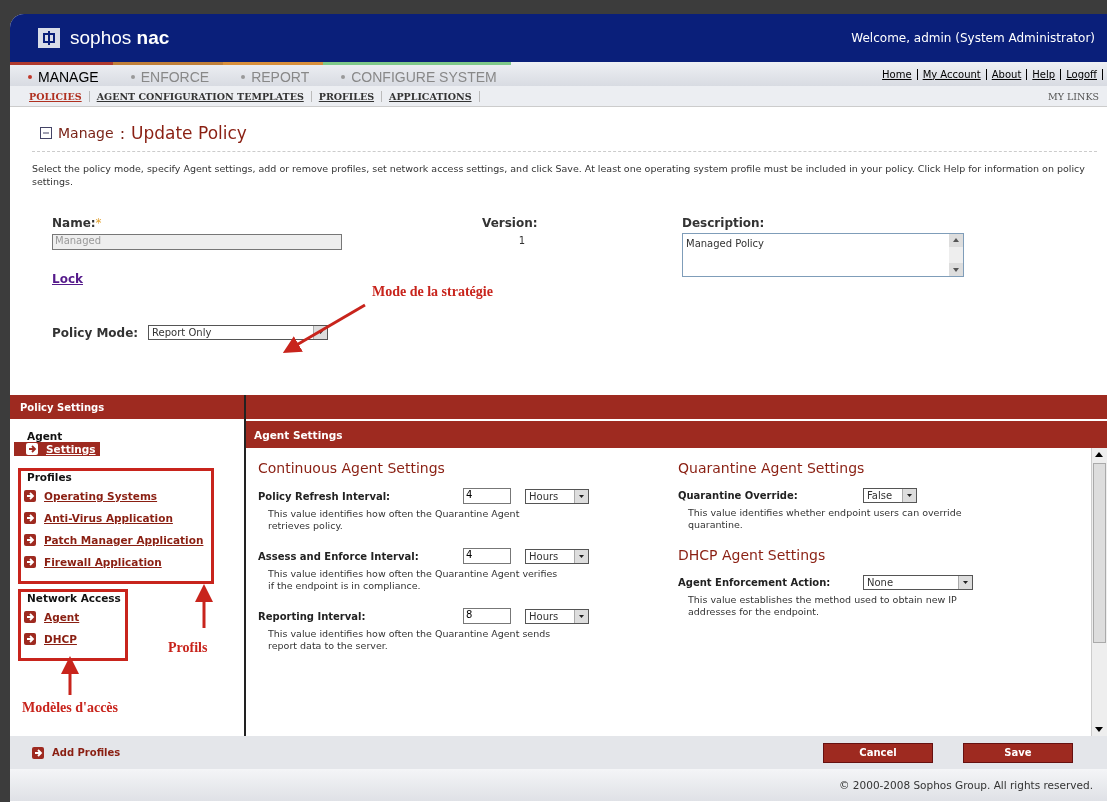  Describe the element at coordinates (1073, 96) in the screenshot. I see `my-links: MY LINKS` at that location.